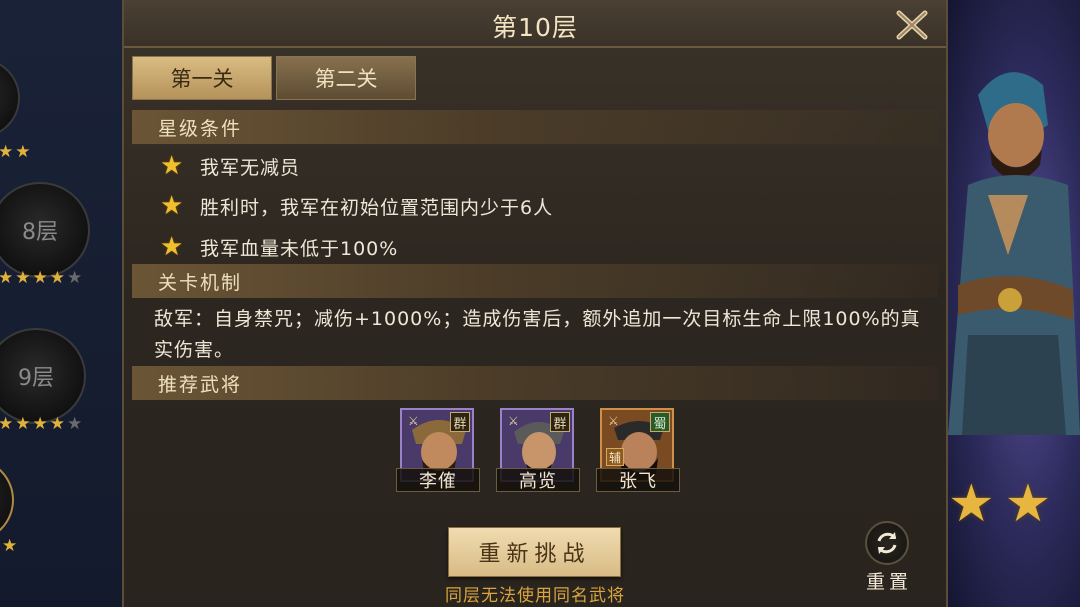 The width and height of the screenshot is (1080, 607). I want to click on floor-stars-7: ★ ★, so click(15, 152).